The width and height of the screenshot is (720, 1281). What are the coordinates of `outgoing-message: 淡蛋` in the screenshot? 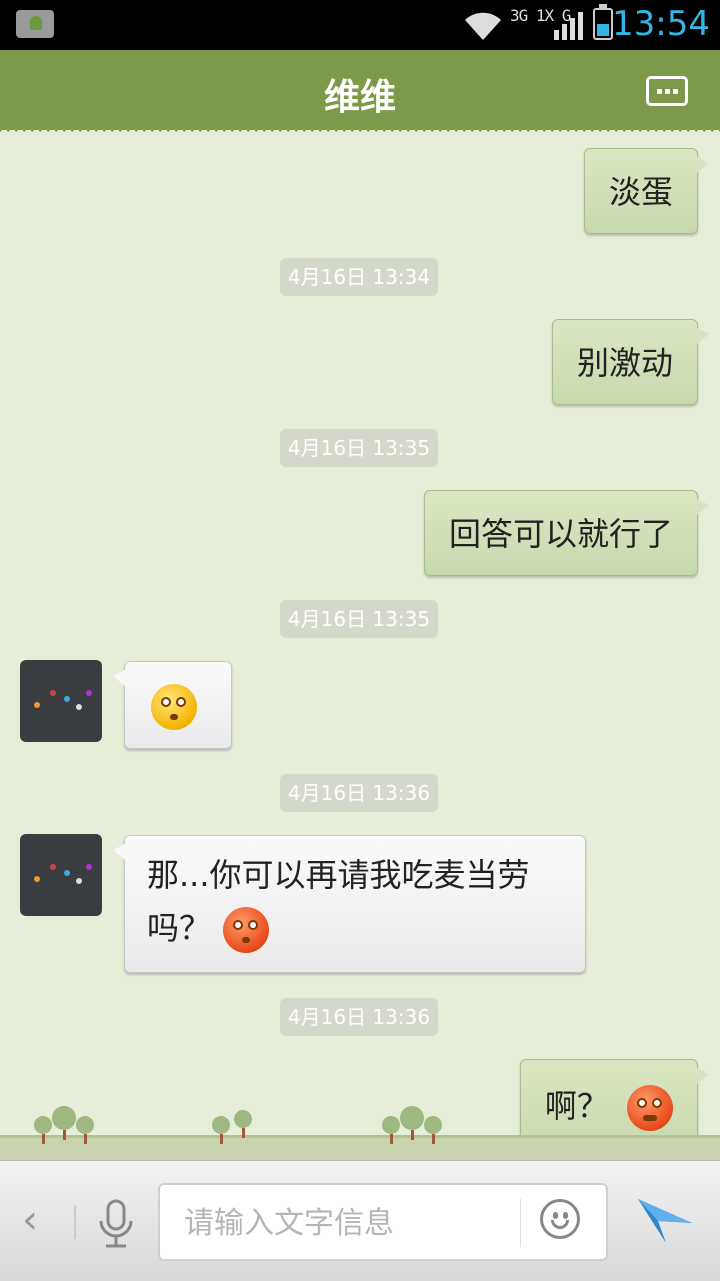 It's located at (646, 191).